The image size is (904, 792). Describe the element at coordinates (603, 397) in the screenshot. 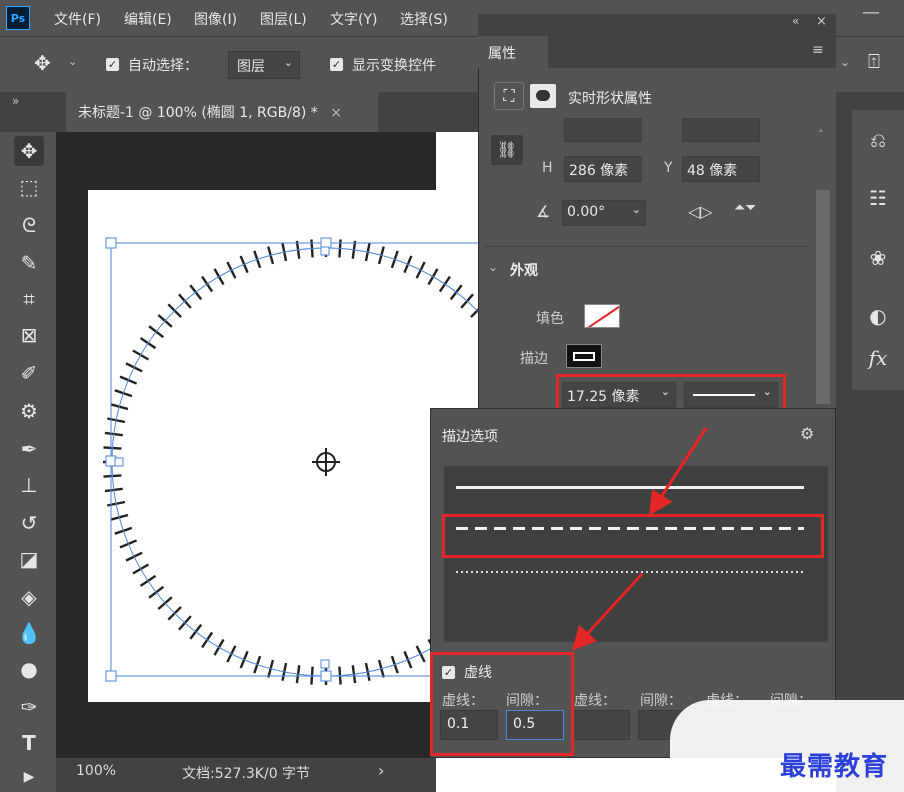

I see `stroke-width-value: 17.25 像素` at that location.